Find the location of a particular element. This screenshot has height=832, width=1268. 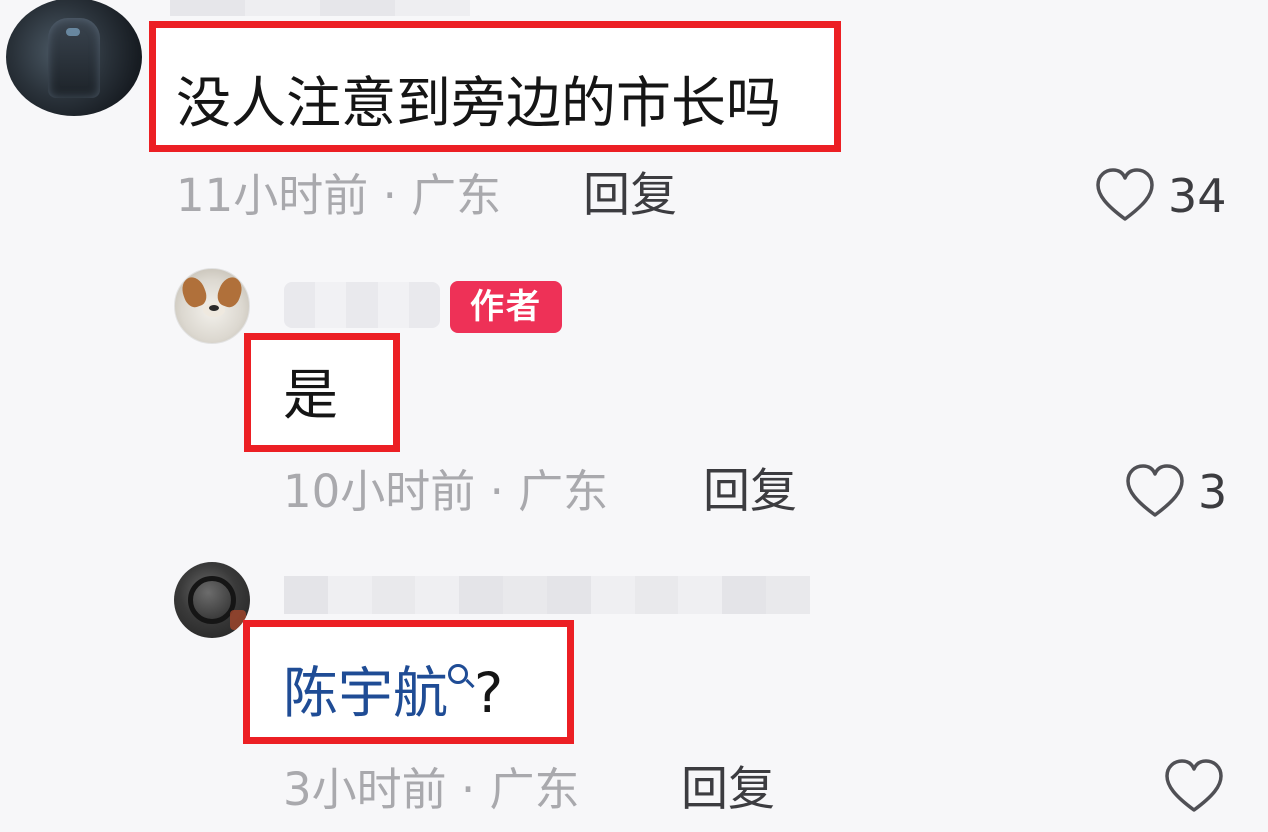

search-icon is located at coordinates (461, 682).